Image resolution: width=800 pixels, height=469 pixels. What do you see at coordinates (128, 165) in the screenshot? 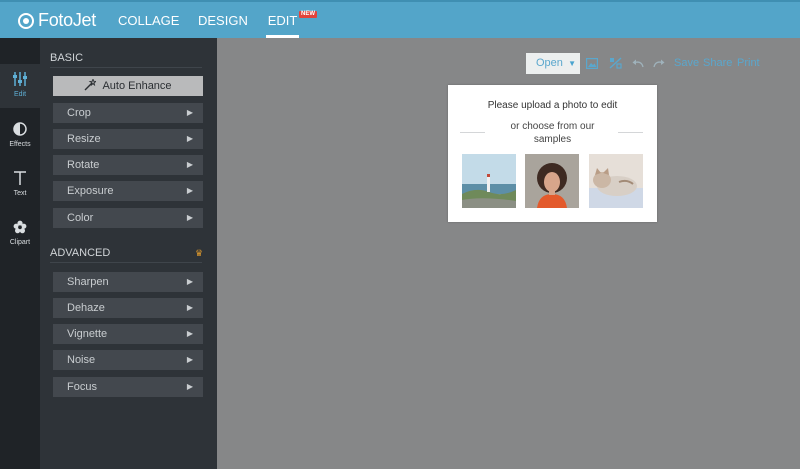
I see `menu-item-rotate: Rotate ▶` at bounding box center [128, 165].